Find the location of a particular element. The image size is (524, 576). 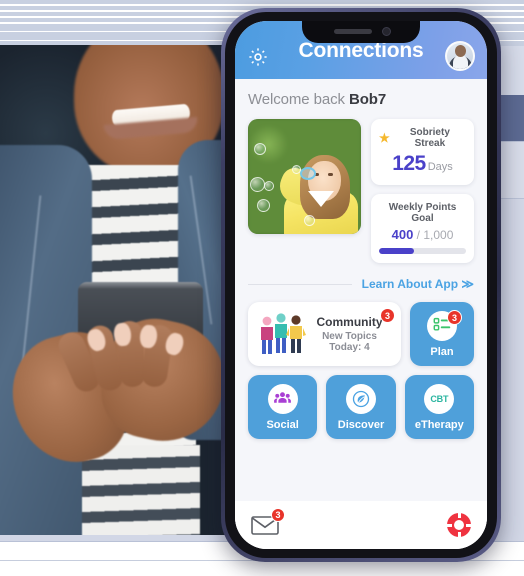

speaker-grille-icon is located at coordinates (353, 31).